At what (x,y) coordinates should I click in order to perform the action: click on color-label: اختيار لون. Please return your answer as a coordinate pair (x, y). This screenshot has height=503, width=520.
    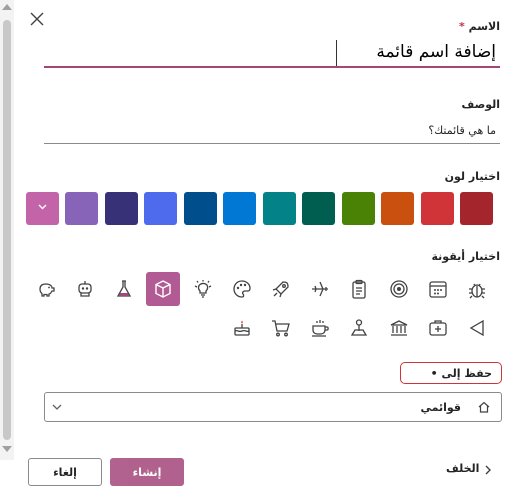
    Looking at the image, I should click on (472, 176).